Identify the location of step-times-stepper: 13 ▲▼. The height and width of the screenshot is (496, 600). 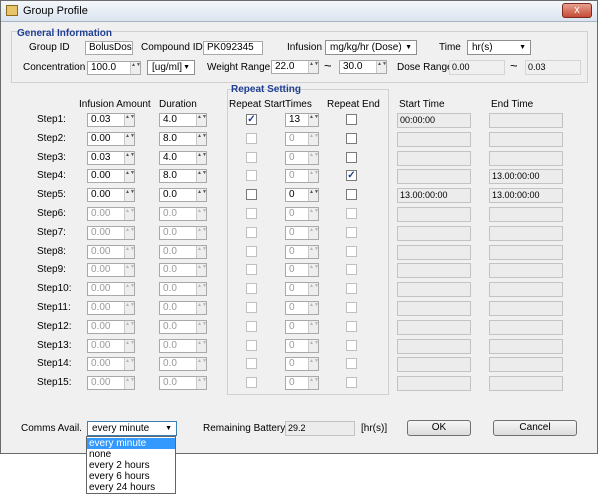
(302, 120).